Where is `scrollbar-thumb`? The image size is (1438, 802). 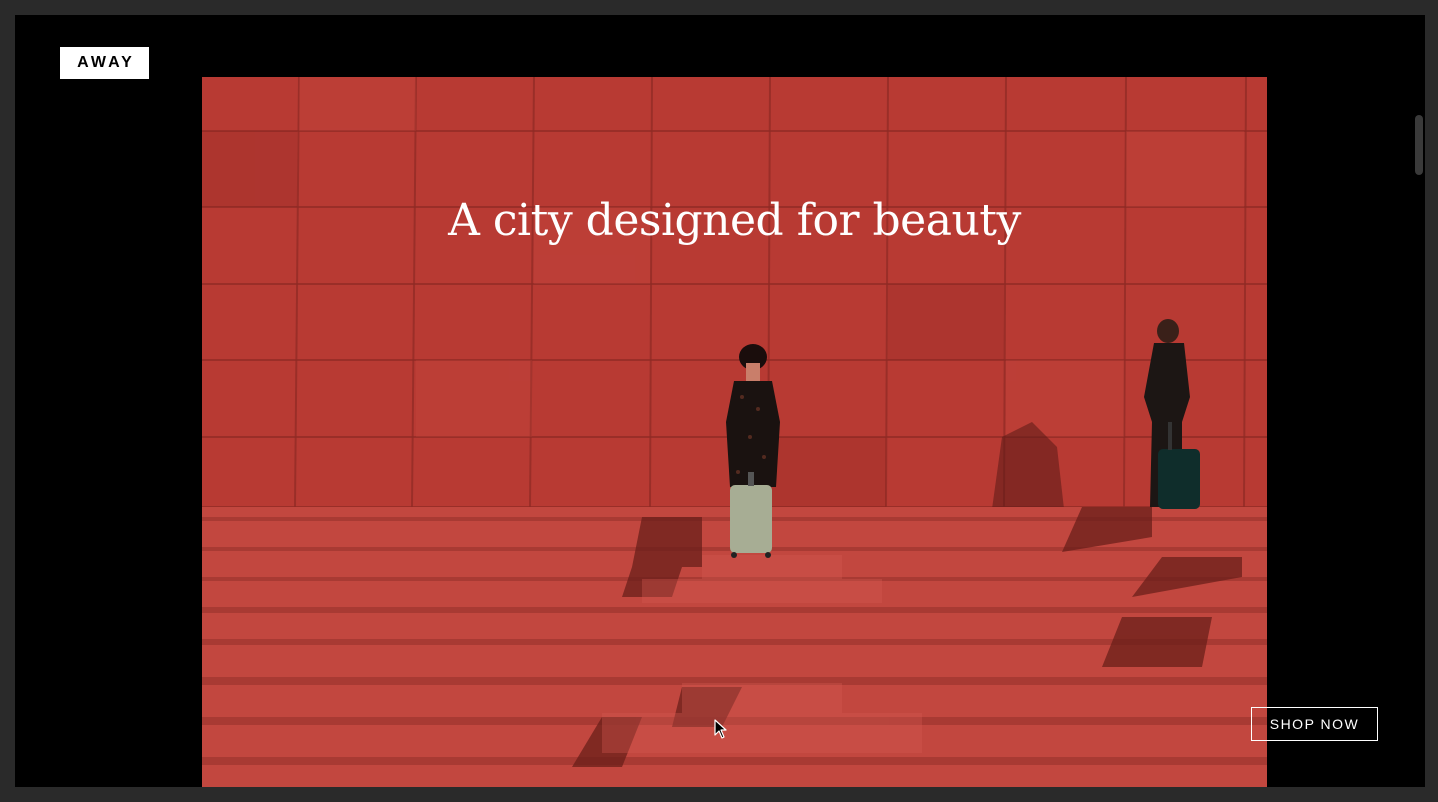 scrollbar-thumb is located at coordinates (1419, 145).